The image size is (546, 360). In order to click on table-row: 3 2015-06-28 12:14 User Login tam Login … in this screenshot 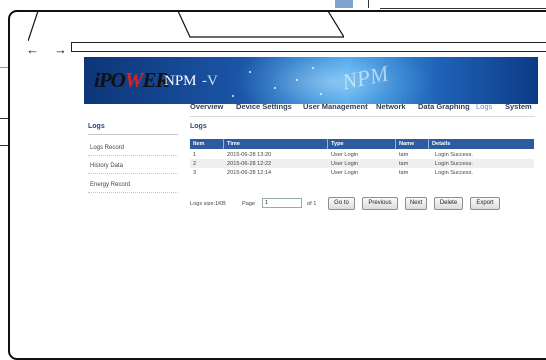, I will do `click(362, 172)`.